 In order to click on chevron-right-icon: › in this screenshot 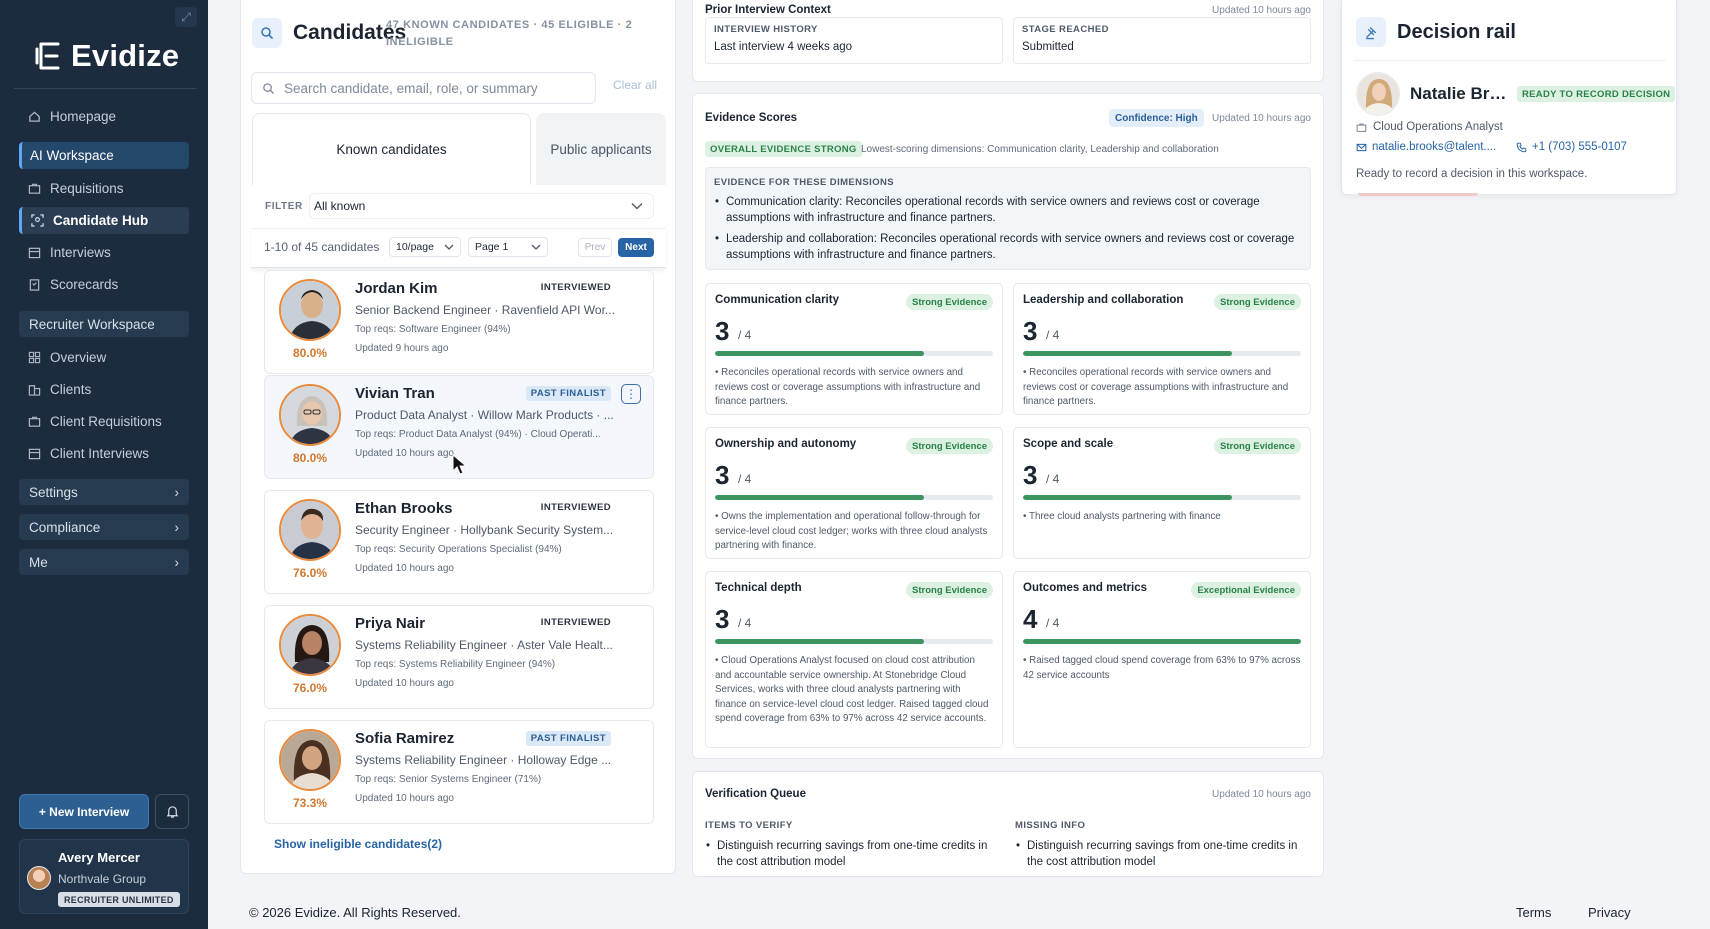, I will do `click(177, 492)`.